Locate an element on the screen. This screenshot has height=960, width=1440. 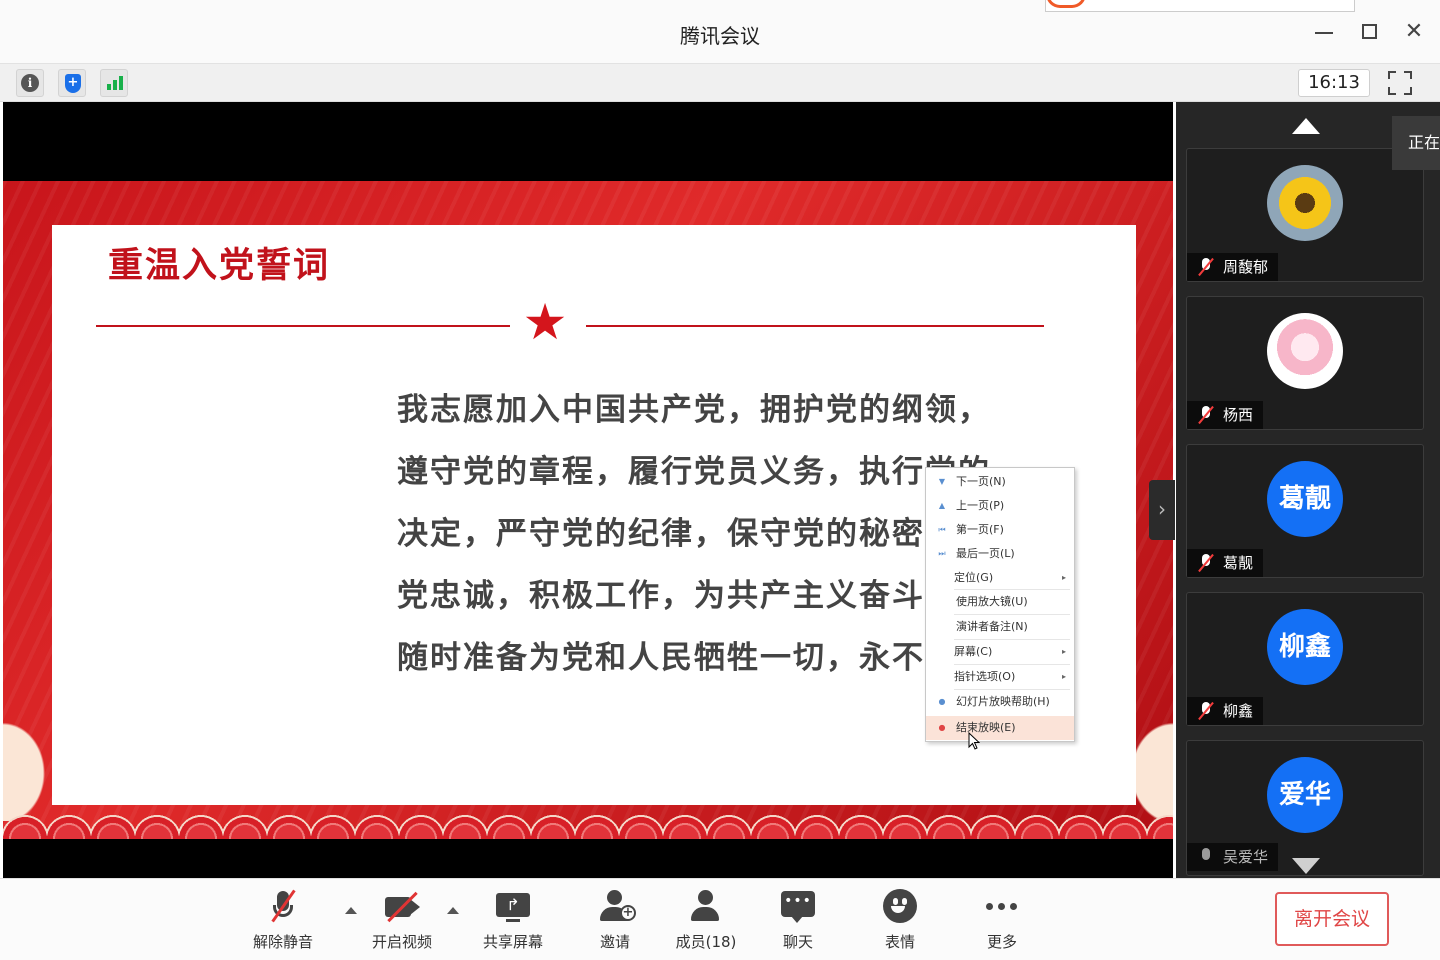
security-button: + is located at coordinates (72, 83).